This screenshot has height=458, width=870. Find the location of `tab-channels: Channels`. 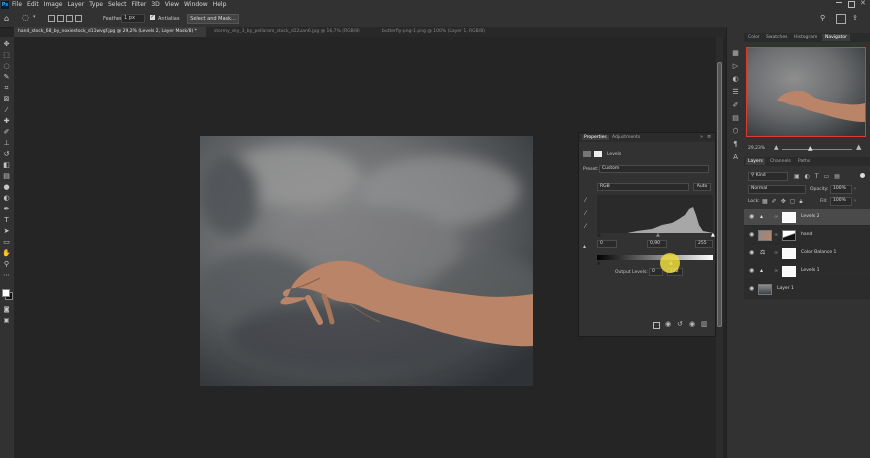

tab-channels: Channels is located at coordinates (780, 161).